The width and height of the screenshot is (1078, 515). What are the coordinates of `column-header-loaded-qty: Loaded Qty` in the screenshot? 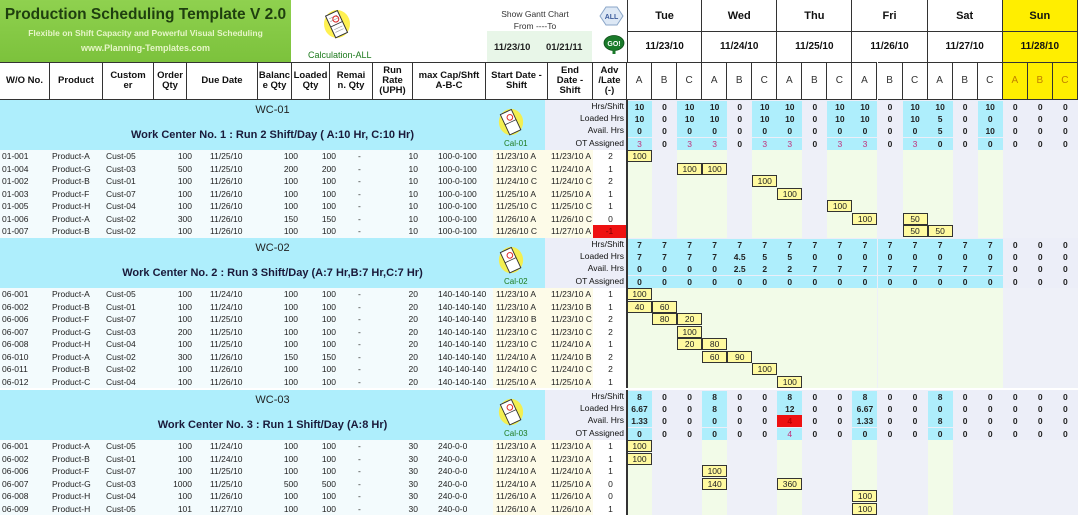 It's located at (311, 81).